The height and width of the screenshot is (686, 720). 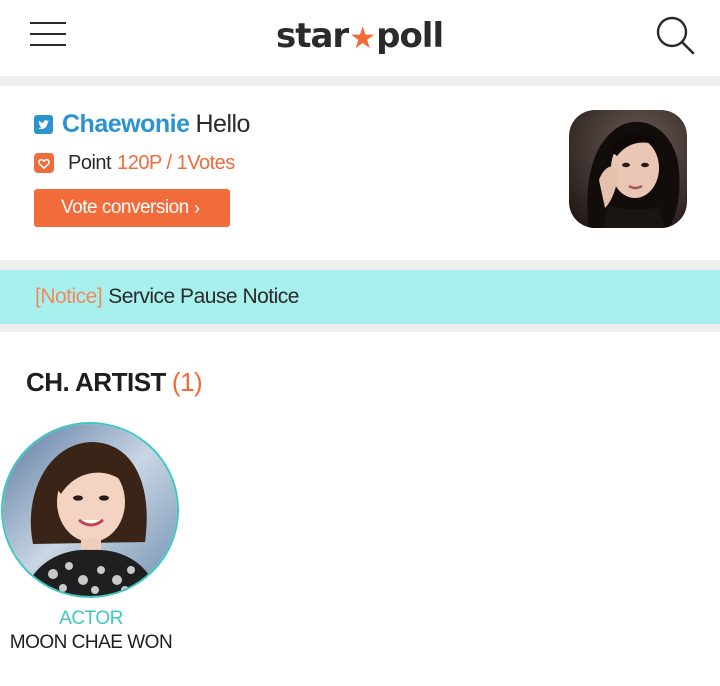 What do you see at coordinates (197, 208) in the screenshot?
I see `chevron-right-icon: ›` at bounding box center [197, 208].